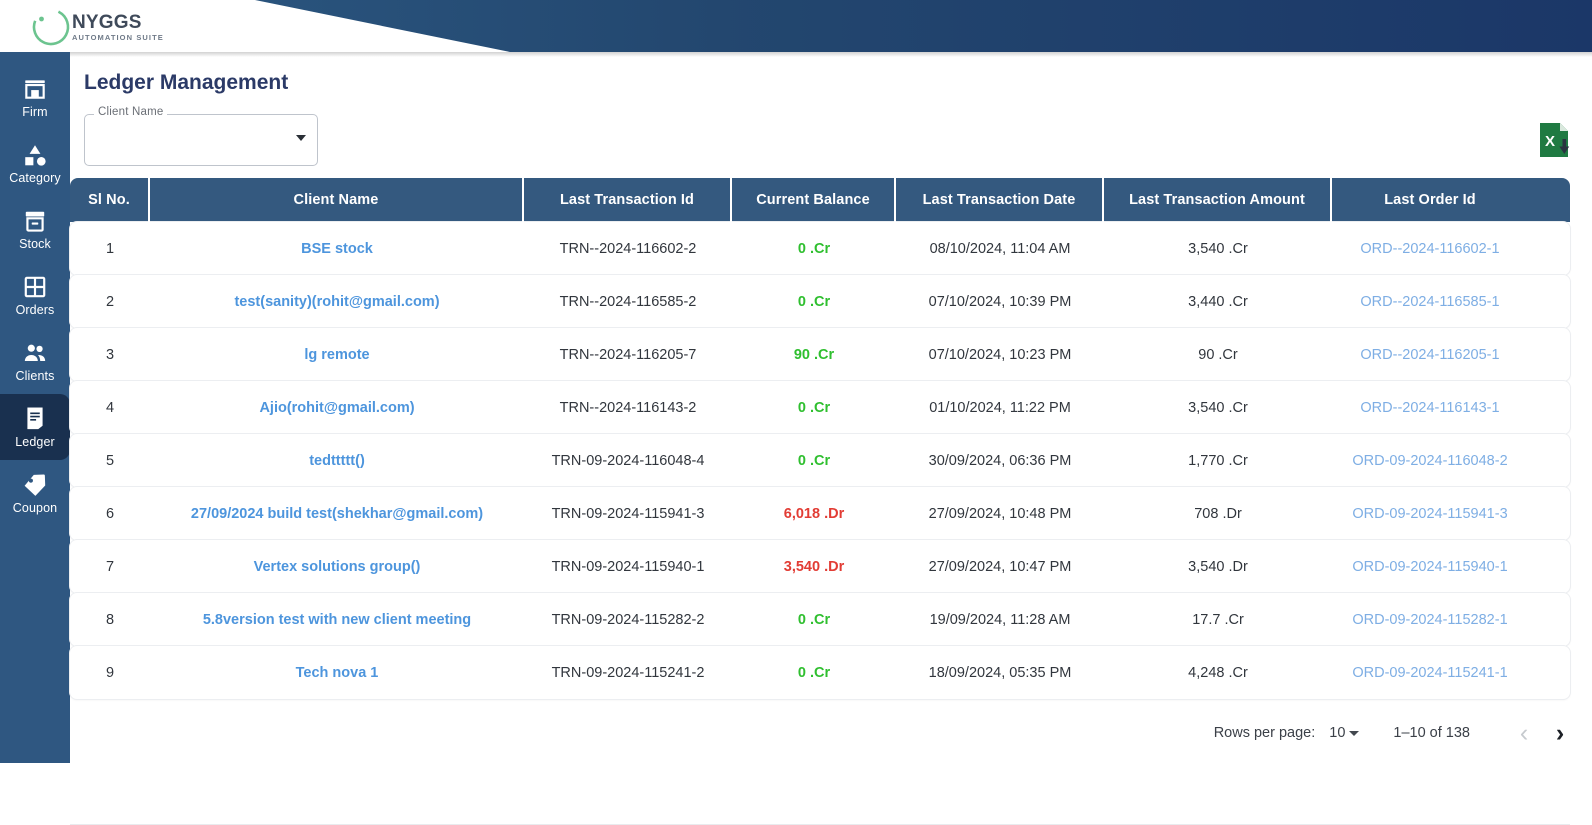 The width and height of the screenshot is (1592, 825). I want to click on cell-last-transaction-date: 07/10/2024, 10:23 PM, so click(1000, 354).